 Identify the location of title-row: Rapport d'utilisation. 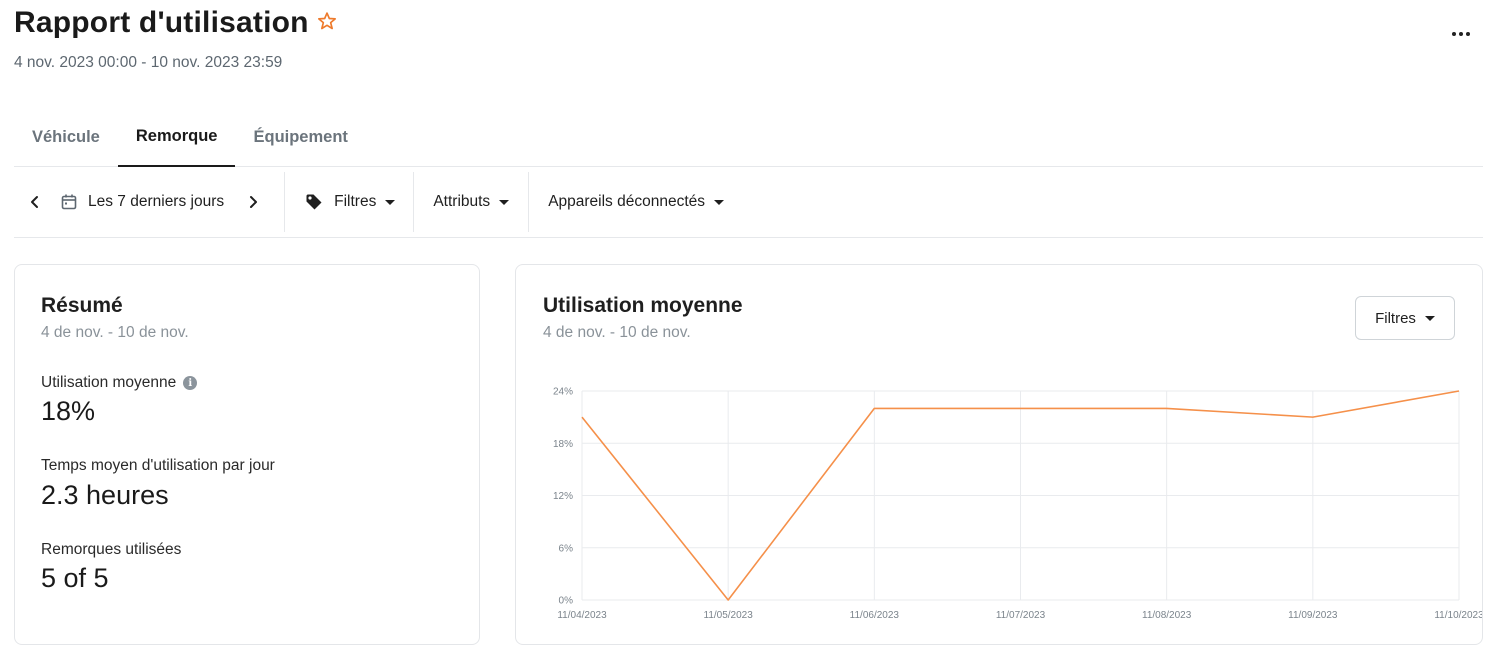
(175, 23).